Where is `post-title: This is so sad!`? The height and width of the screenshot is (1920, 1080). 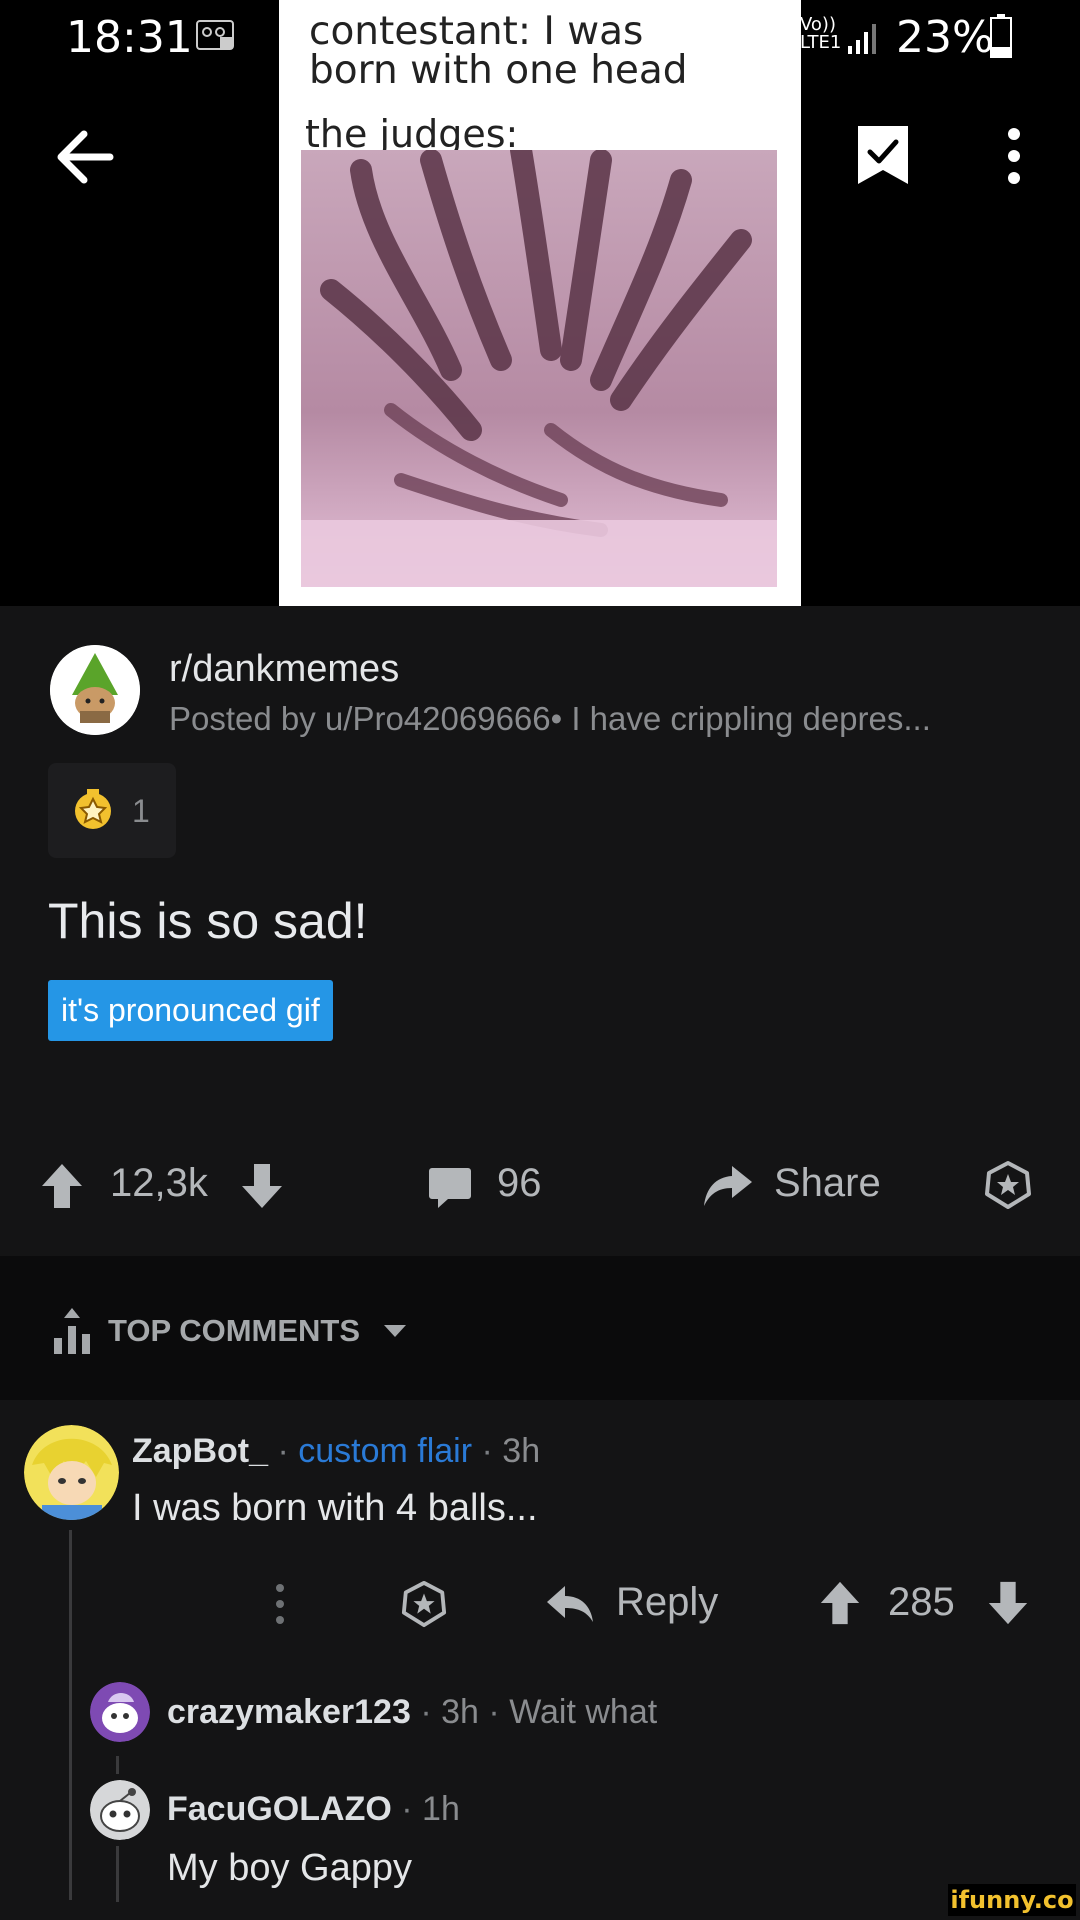 post-title: This is so sad! is located at coordinates (208, 921).